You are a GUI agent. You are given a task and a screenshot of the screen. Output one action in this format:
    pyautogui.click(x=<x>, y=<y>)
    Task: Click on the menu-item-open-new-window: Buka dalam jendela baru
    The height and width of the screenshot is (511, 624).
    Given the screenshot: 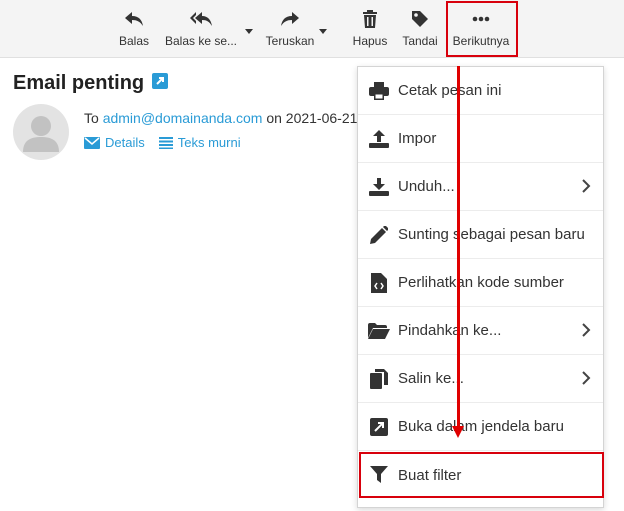 What is the action you would take?
    pyautogui.click(x=480, y=427)
    